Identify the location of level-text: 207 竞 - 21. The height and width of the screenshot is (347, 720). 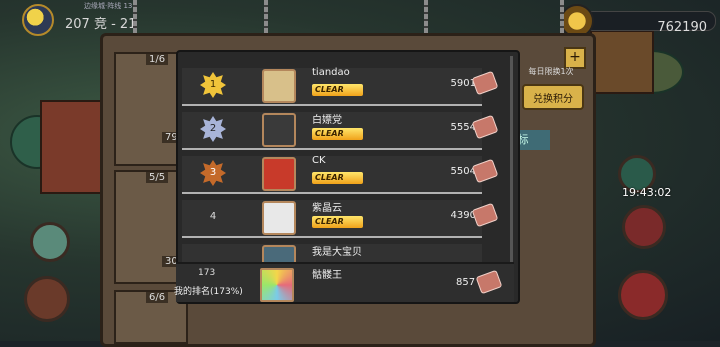
(101, 24).